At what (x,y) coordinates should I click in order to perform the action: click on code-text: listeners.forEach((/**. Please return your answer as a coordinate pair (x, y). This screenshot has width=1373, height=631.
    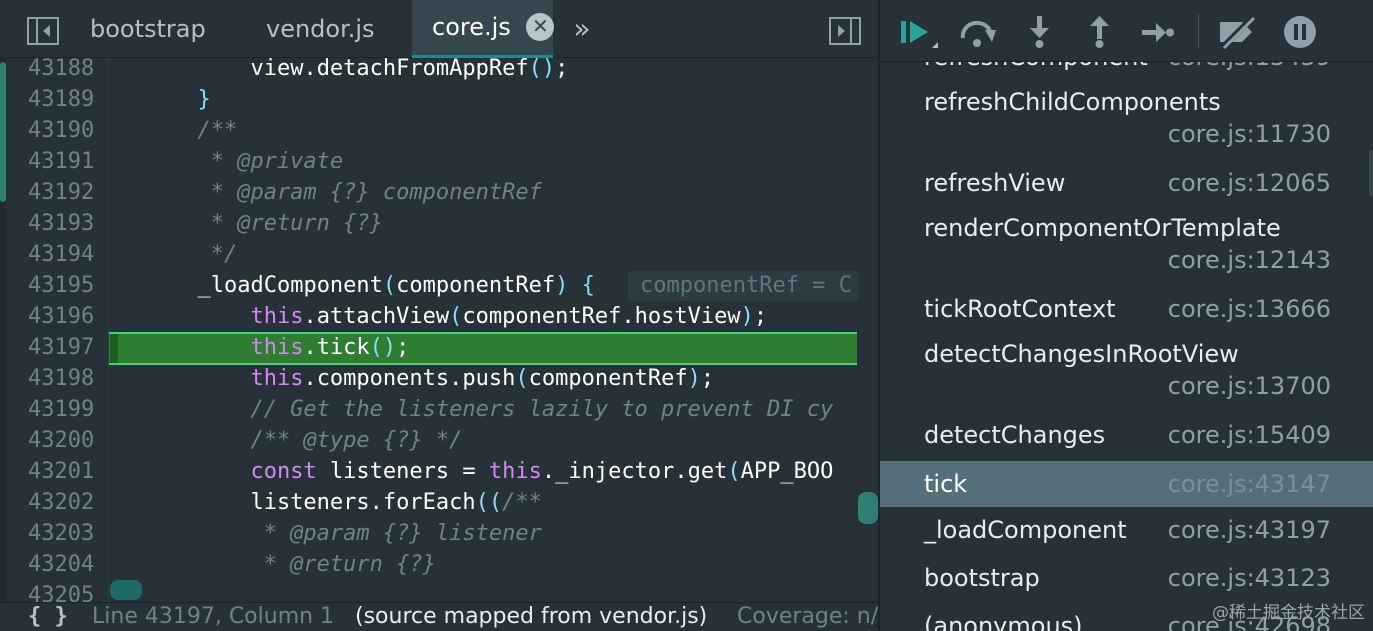
    Looking at the image, I should click on (396, 502).